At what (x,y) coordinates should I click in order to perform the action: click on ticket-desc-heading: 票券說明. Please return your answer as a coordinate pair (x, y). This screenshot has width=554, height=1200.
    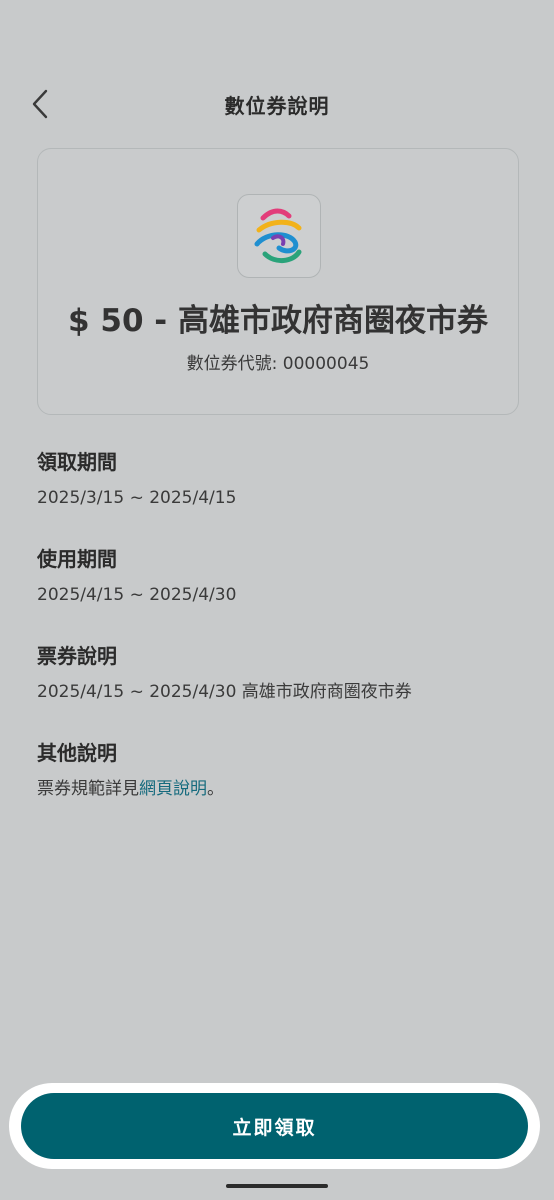
    Looking at the image, I should click on (77, 656).